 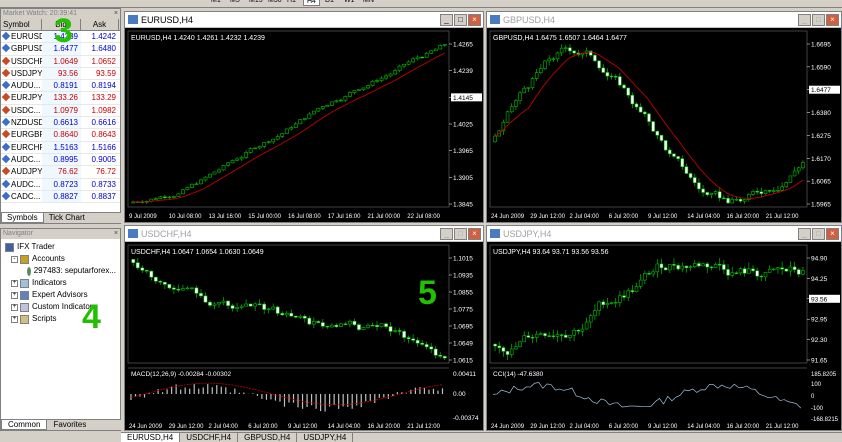 What do you see at coordinates (664, 20) in the screenshot?
I see `chart-titlebar: GBPUSD,H4 _ □ ×` at bounding box center [664, 20].